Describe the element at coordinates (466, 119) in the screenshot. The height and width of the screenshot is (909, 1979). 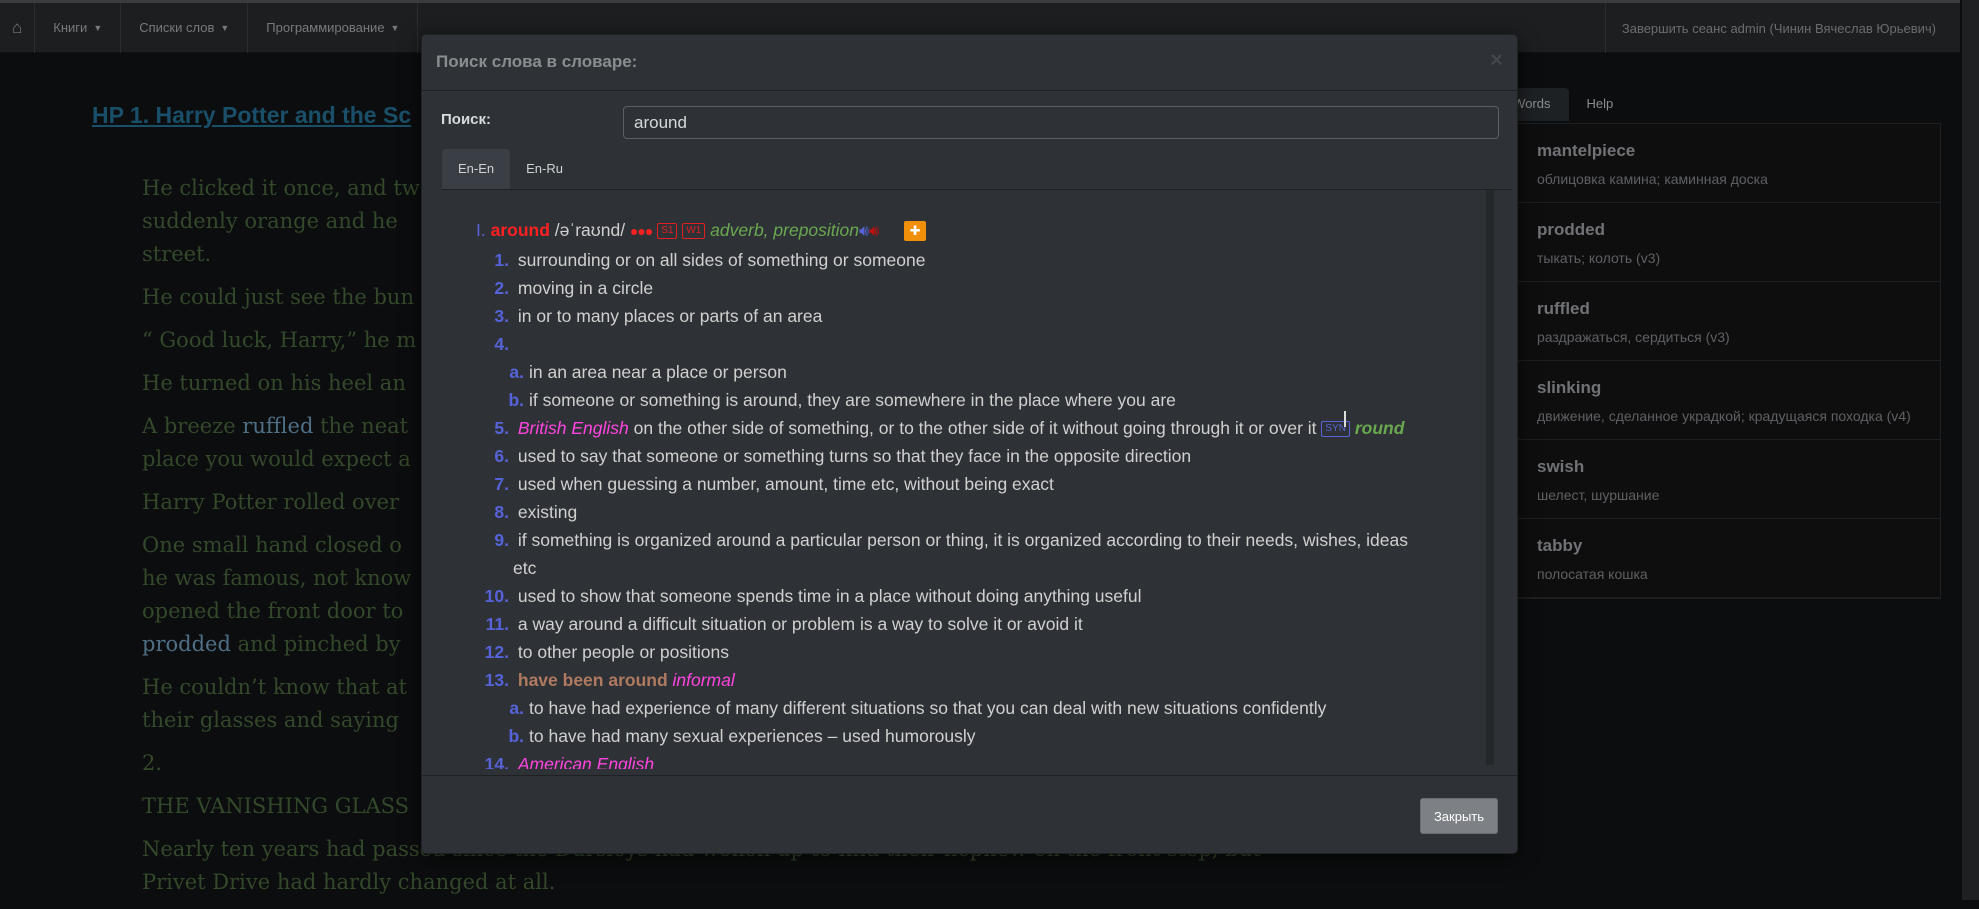
I see `search-label: Поиск:` at that location.